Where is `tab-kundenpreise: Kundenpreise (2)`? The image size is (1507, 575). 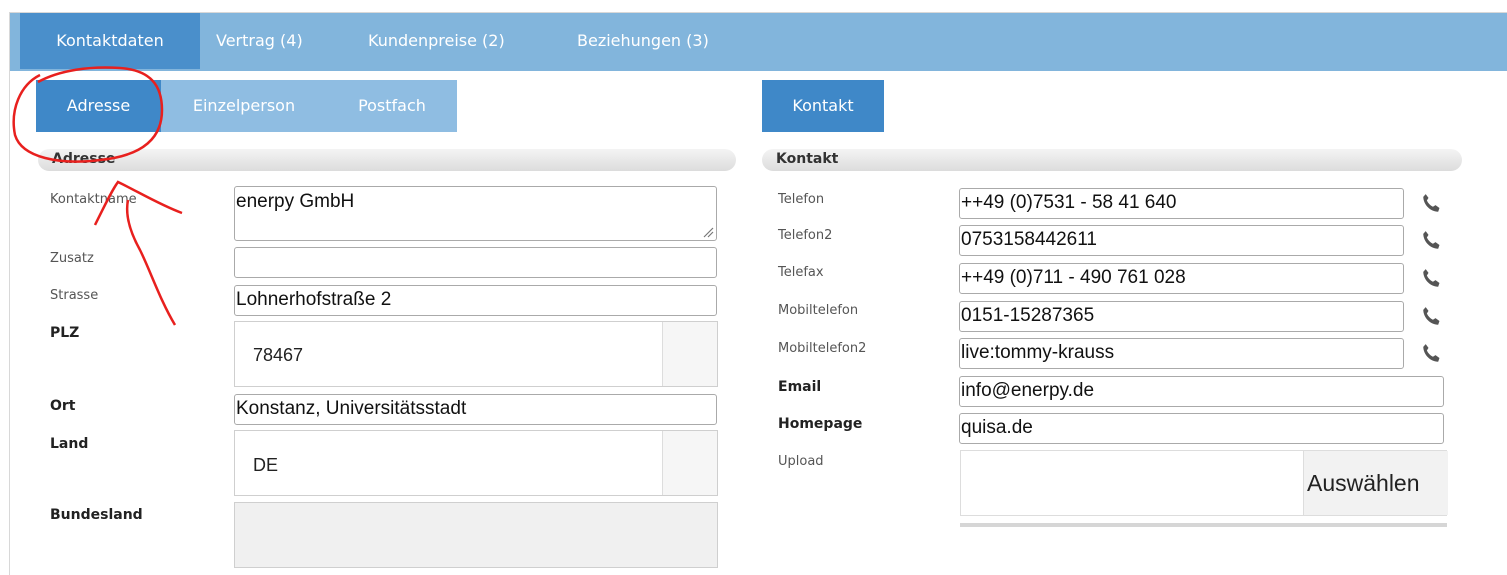
tab-kundenpreise: Kundenpreise (2) is located at coordinates (436, 41).